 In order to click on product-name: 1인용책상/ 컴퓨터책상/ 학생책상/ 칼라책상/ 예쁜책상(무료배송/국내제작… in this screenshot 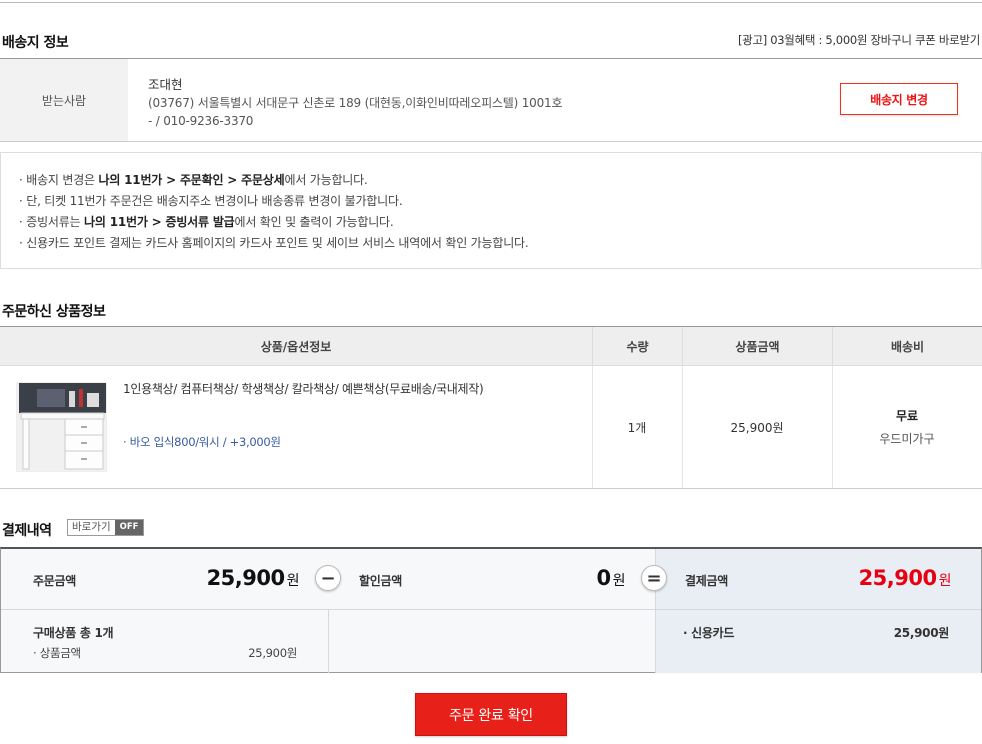, I will do `click(303, 388)`.